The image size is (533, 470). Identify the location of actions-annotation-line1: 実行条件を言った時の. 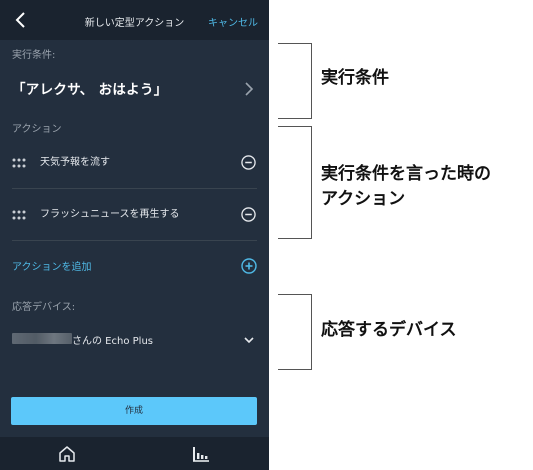
(406, 174).